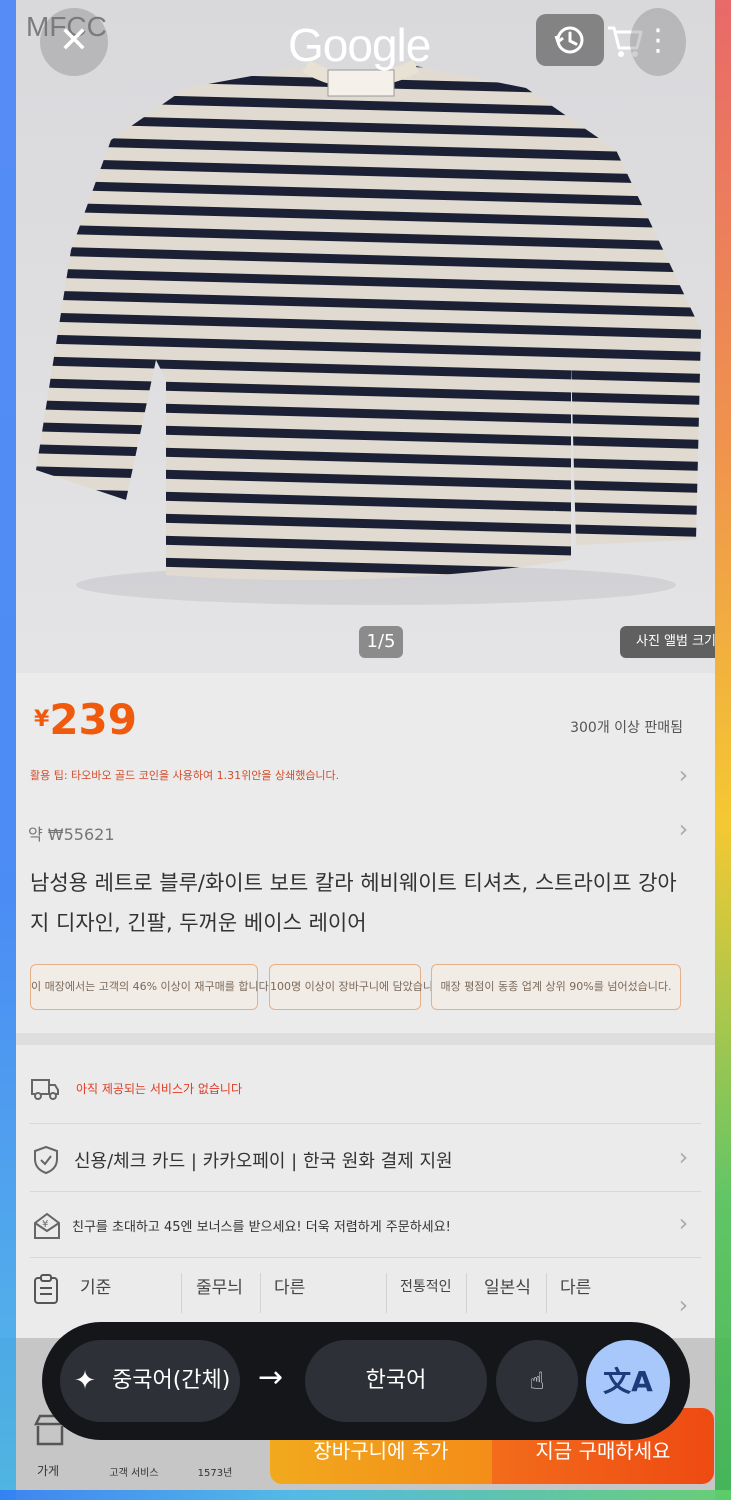  Describe the element at coordinates (134, 1471) in the screenshot. I see `customer-service-nav-label: 고객 서비스` at that location.